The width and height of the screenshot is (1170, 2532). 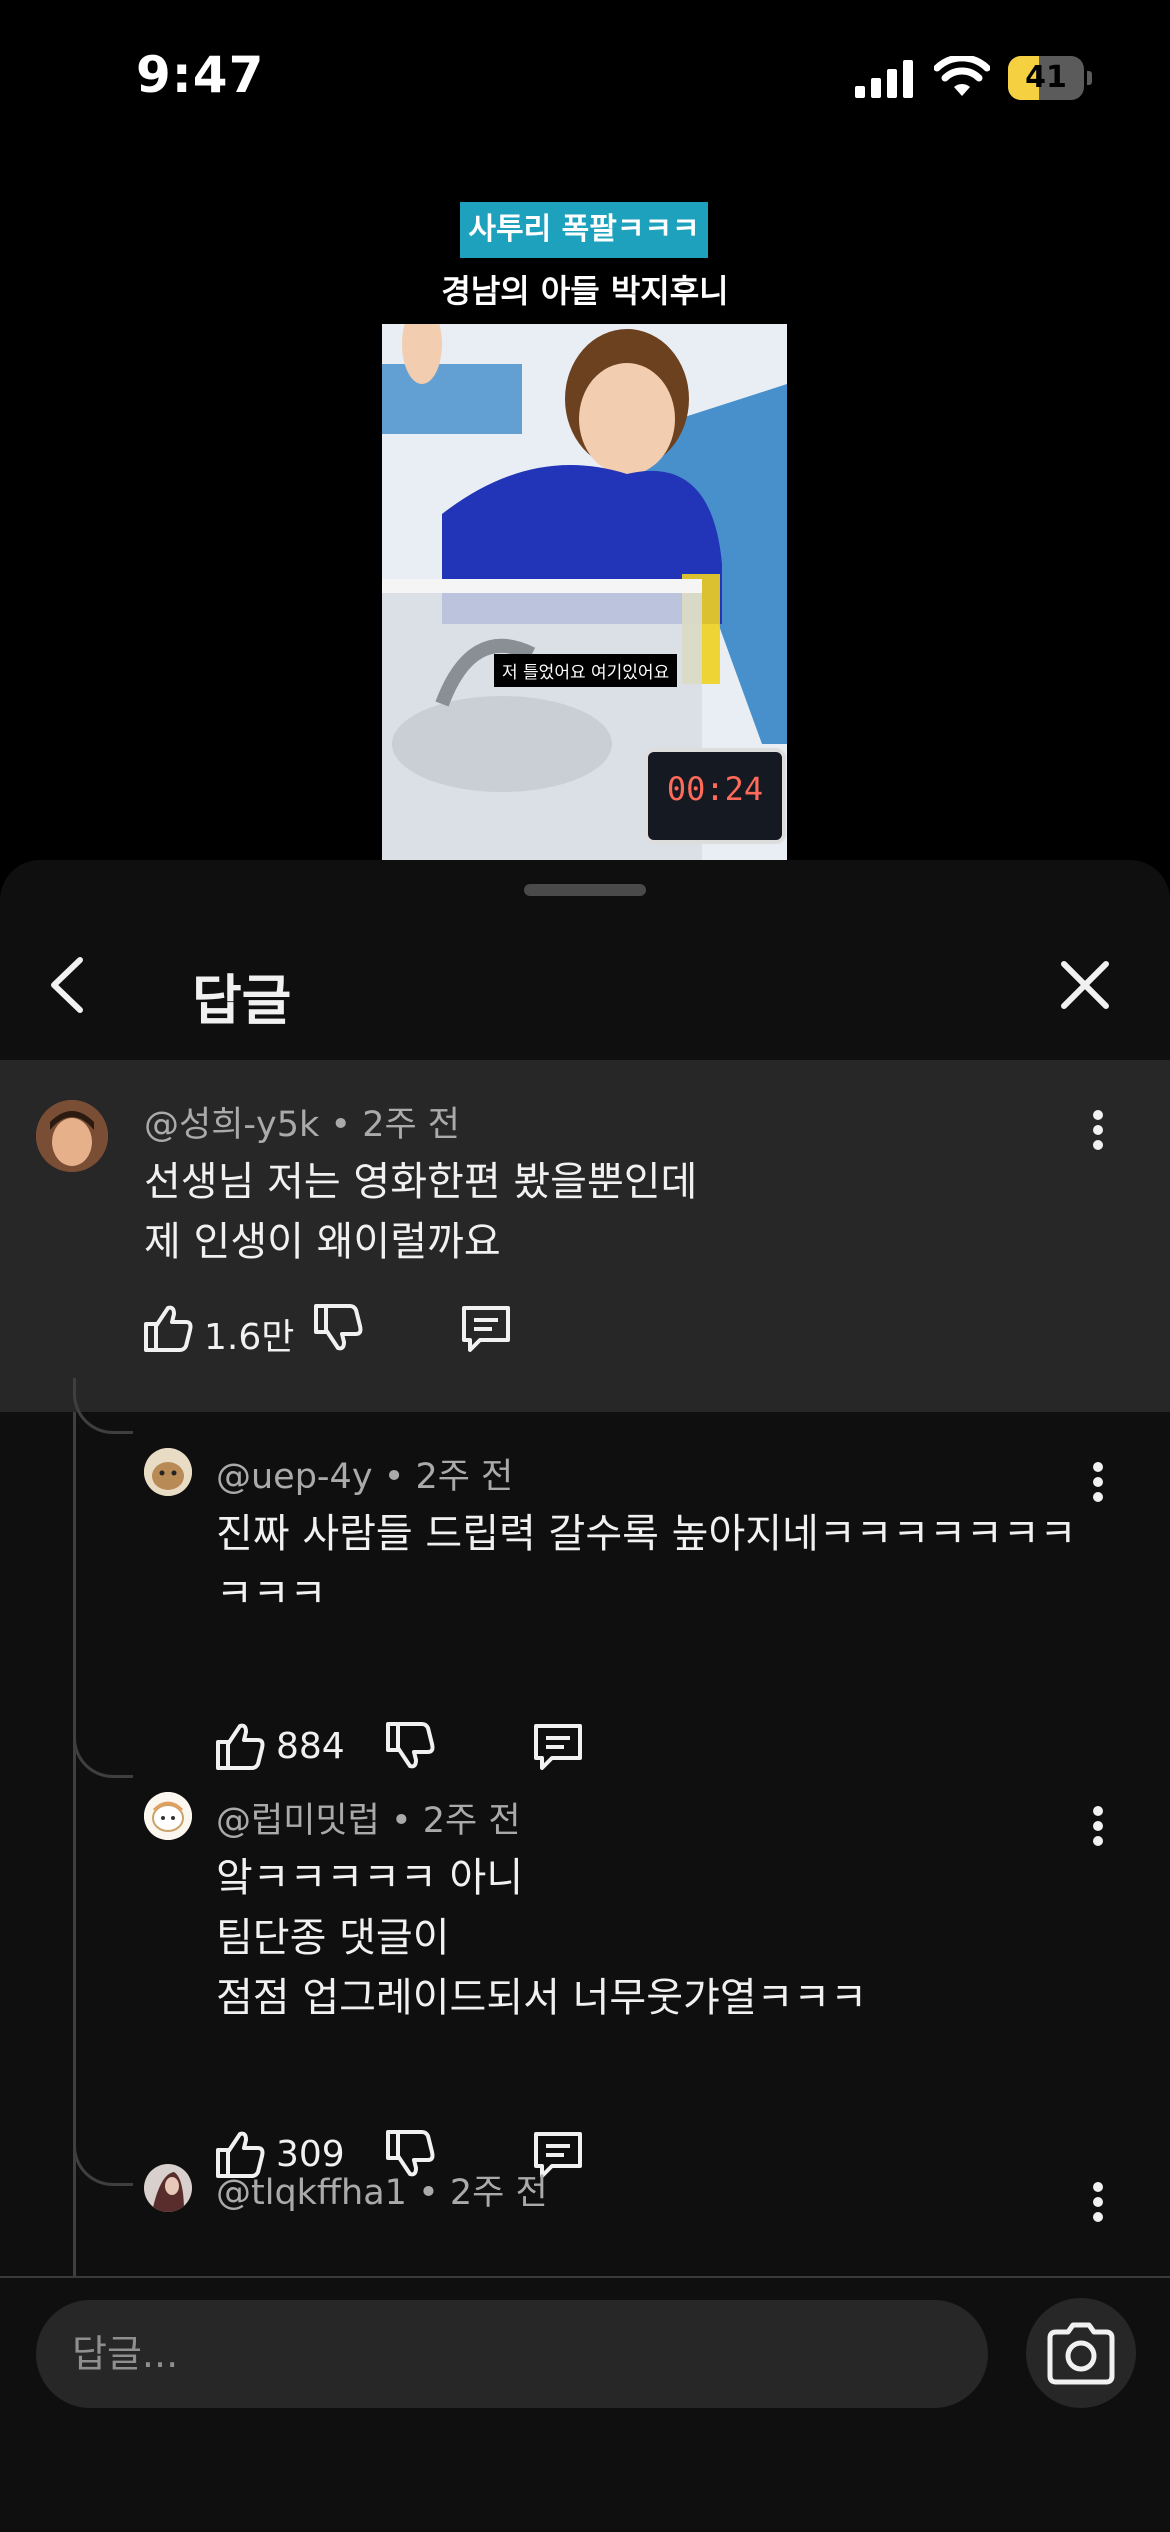 What do you see at coordinates (200, 75) in the screenshot?
I see `status-time: 9:47` at bounding box center [200, 75].